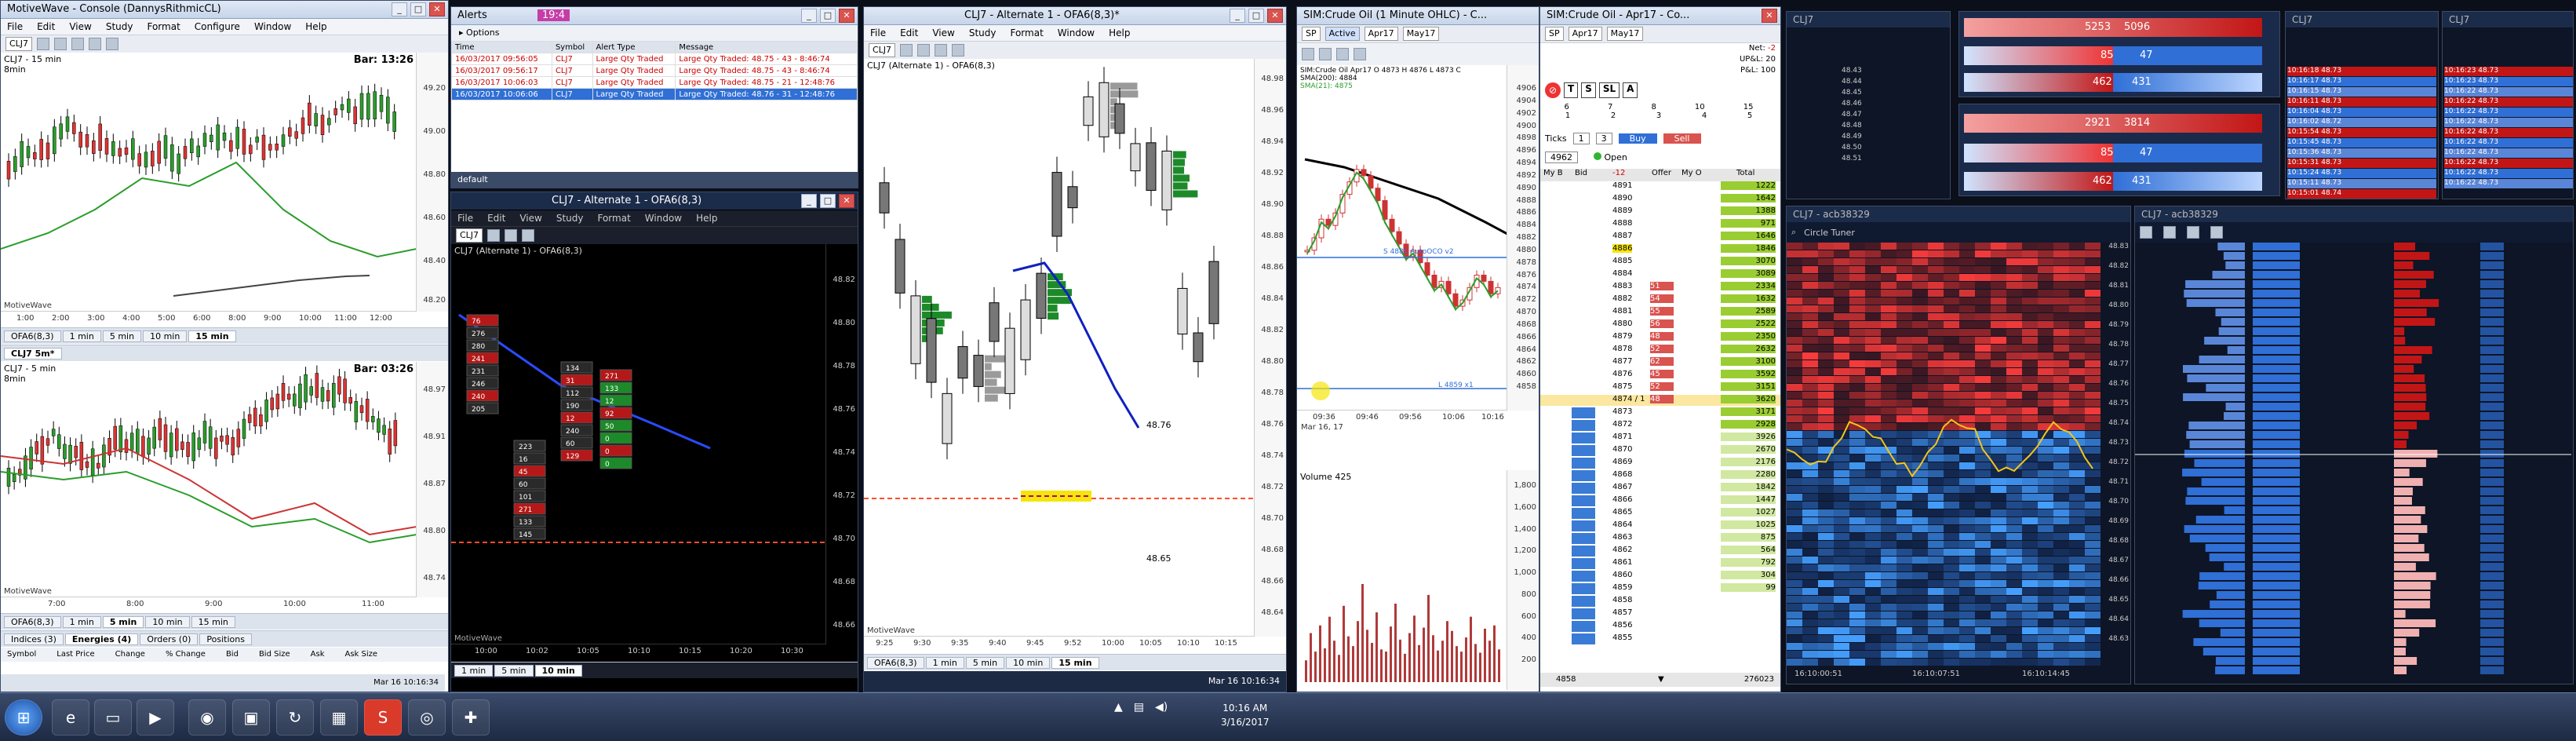 This screenshot has height=741, width=2576. Describe the element at coordinates (1660, 463) in the screenshot. I see `dom-row: 4869 2176` at that location.